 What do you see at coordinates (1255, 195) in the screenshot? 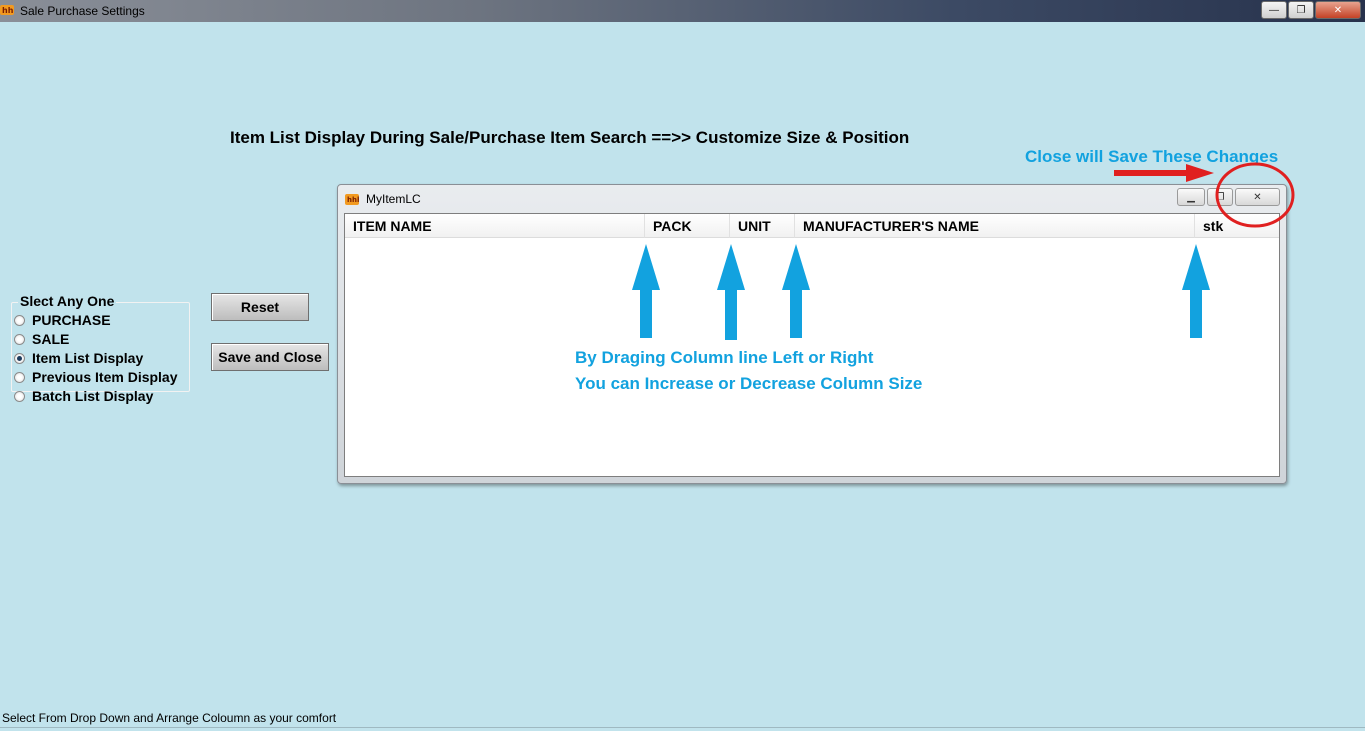
I see `highlight-circle` at bounding box center [1255, 195].